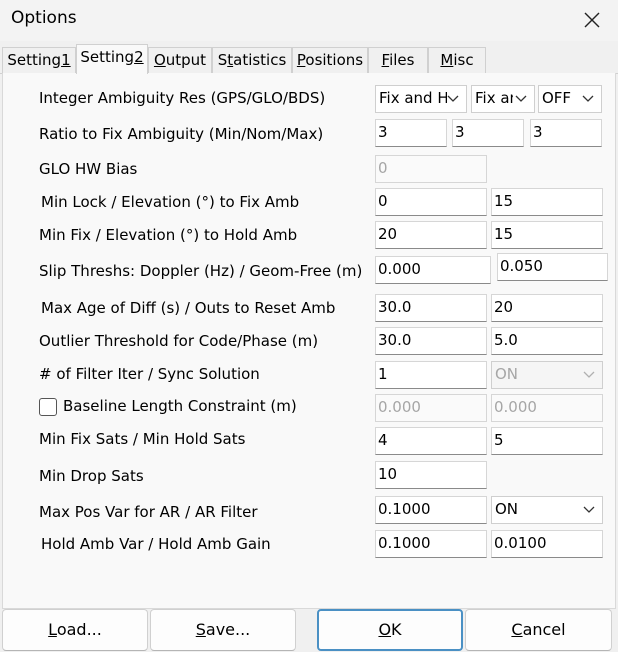 Image resolution: width=618 pixels, height=652 pixels. Describe the element at coordinates (547, 202) in the screenshot. I see `min-lock-elevation-field: 15` at that location.